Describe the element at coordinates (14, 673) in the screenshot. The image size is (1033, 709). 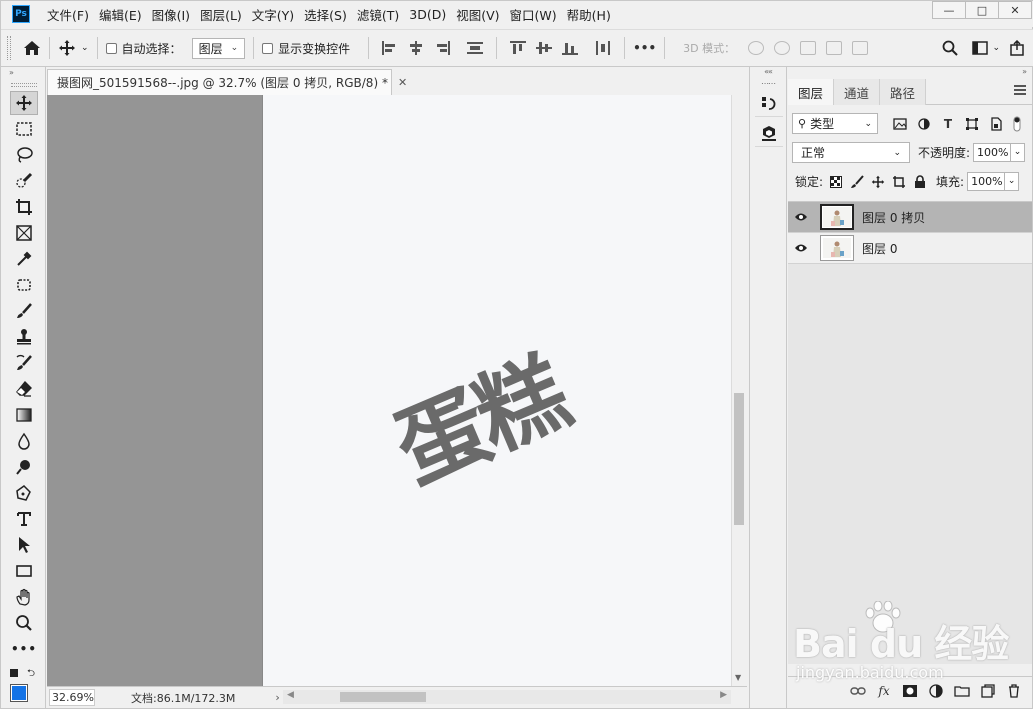
I see `default-colors-icon` at that location.